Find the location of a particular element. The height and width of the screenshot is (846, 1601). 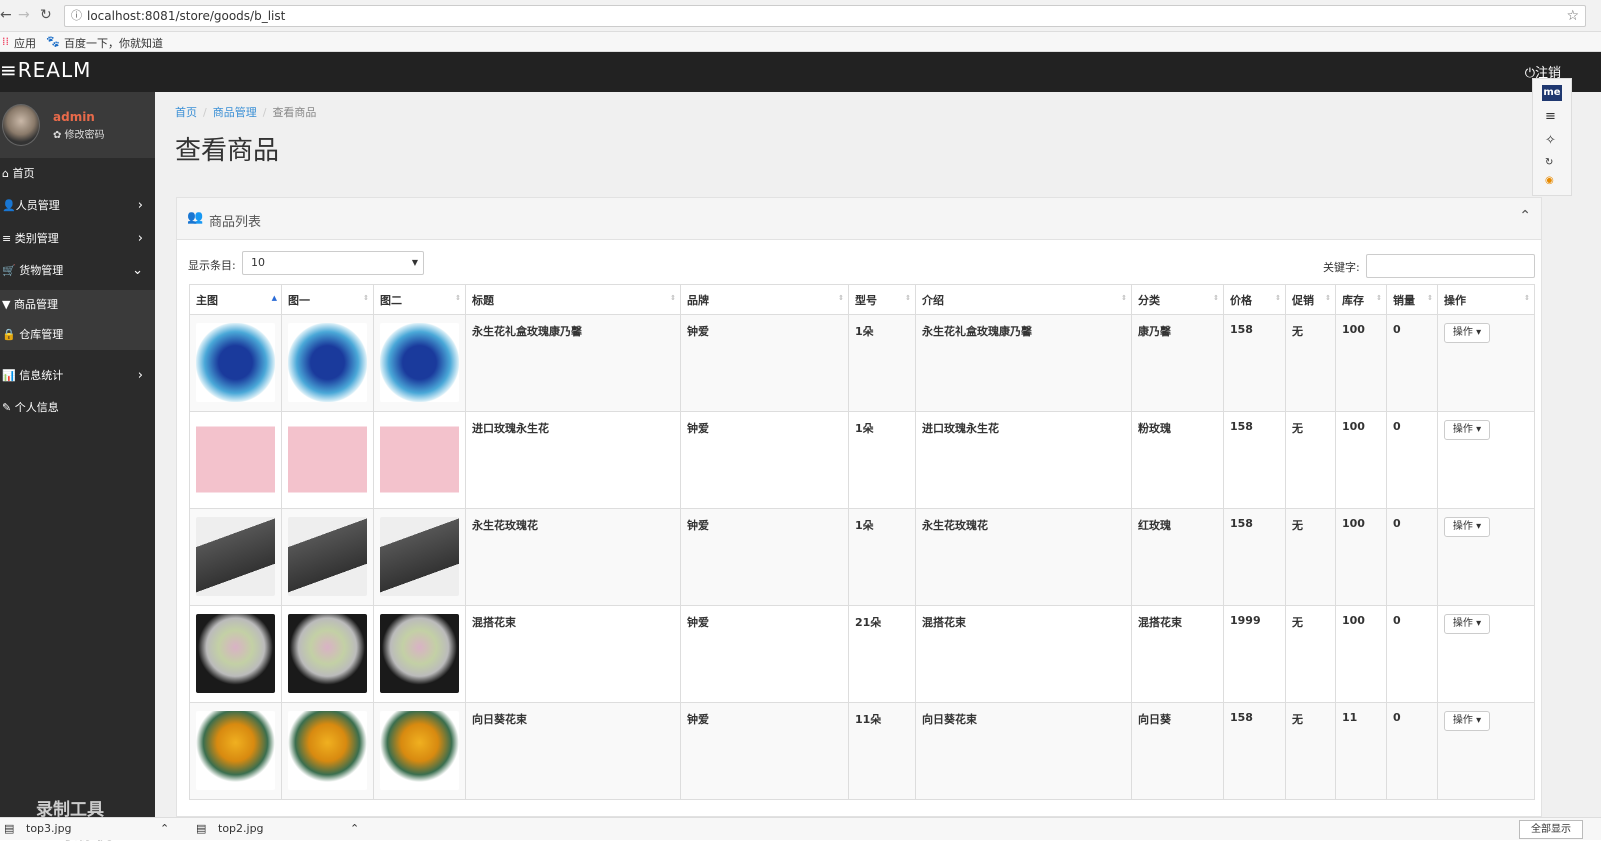

column-header-promo: 促销 ⇕ is located at coordinates (1310, 299).